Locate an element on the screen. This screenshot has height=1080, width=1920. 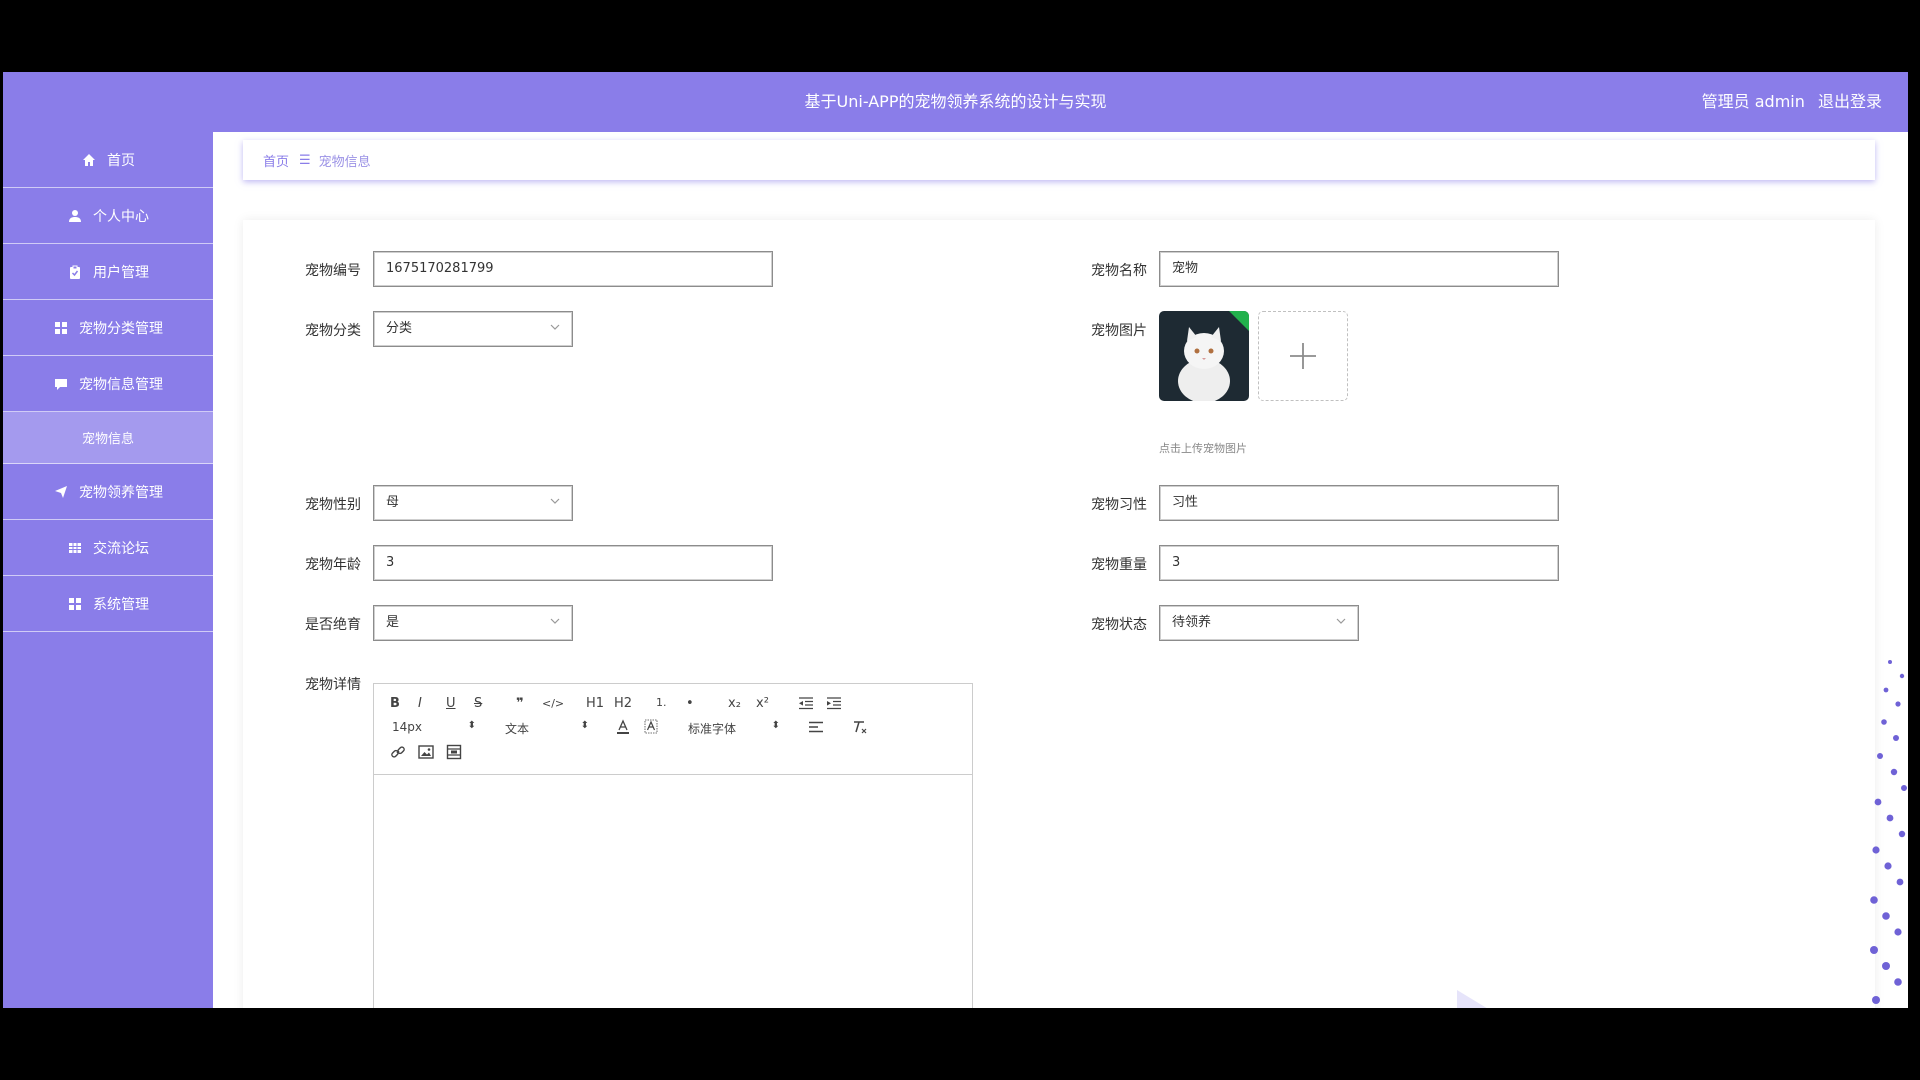
header-user-area: 管理员 admin 退出登录 is located at coordinates (1788, 102).